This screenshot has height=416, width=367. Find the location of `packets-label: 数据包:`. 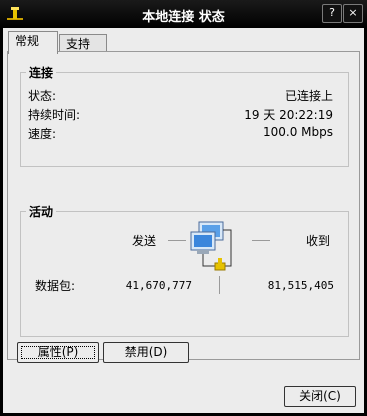

packets-label: 数据包: is located at coordinates (55, 286).